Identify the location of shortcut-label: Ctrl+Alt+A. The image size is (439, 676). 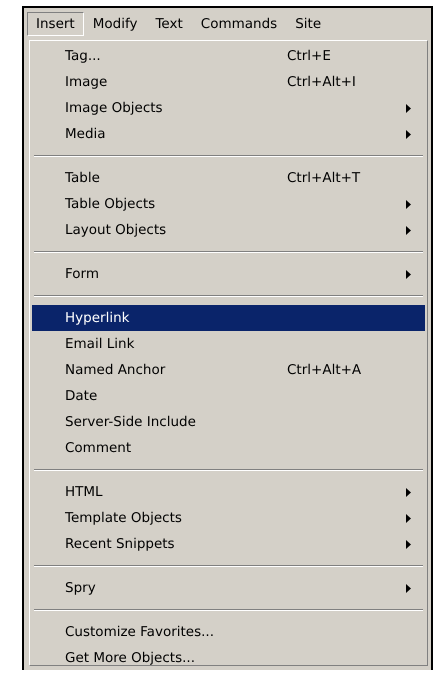
(324, 370).